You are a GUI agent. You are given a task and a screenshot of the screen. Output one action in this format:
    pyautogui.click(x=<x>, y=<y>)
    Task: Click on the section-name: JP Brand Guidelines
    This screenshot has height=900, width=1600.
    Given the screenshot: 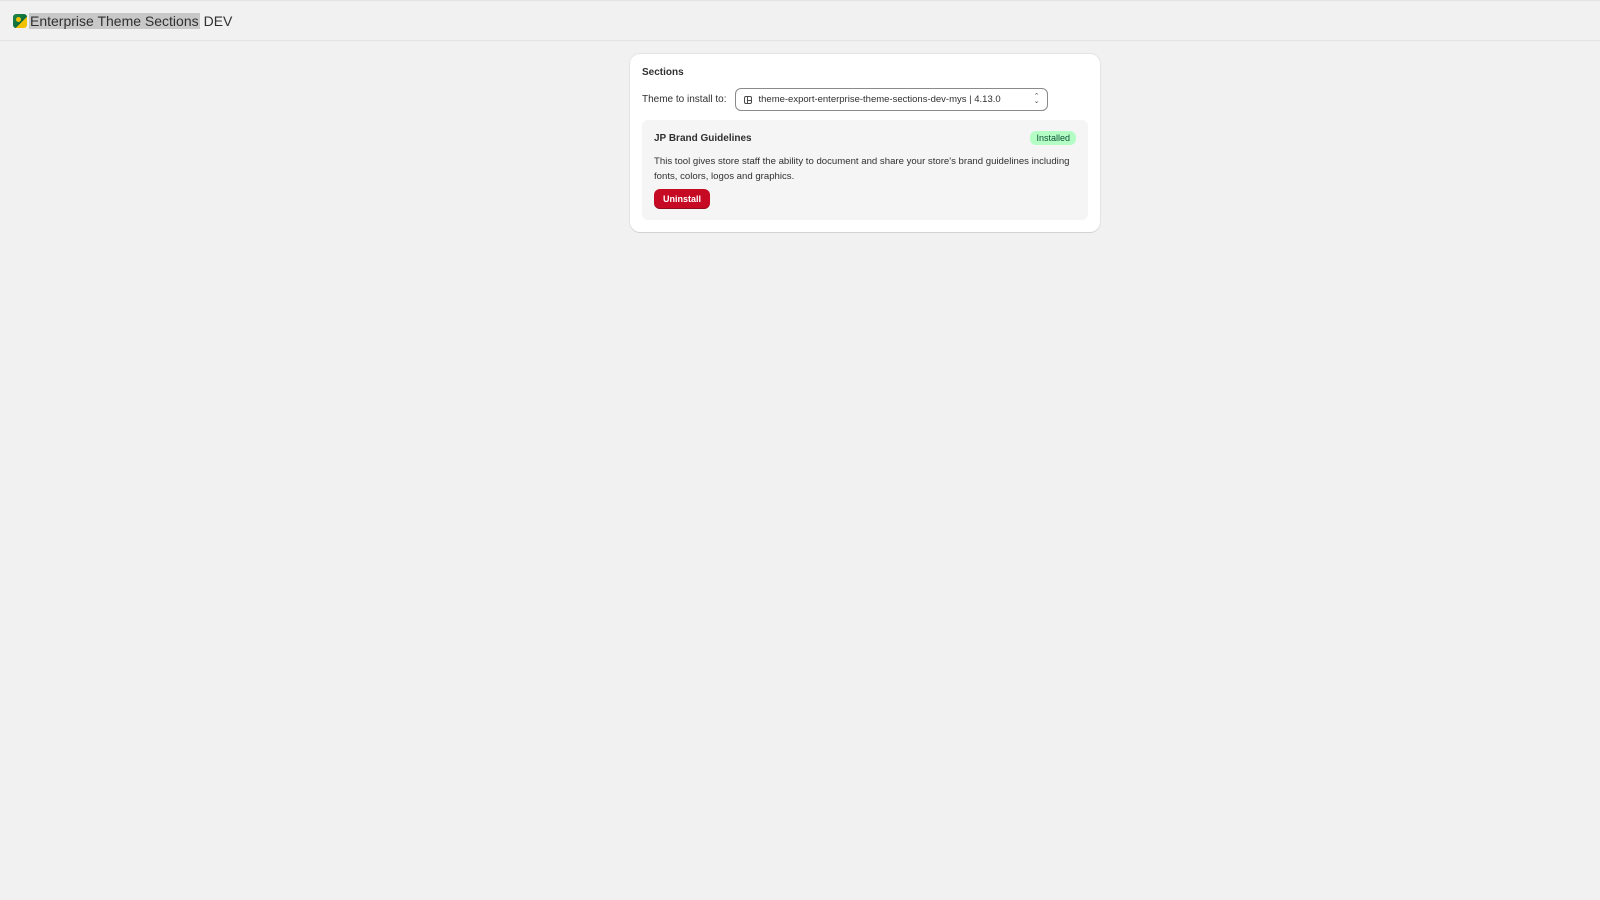 What is the action you would take?
    pyautogui.click(x=703, y=138)
    